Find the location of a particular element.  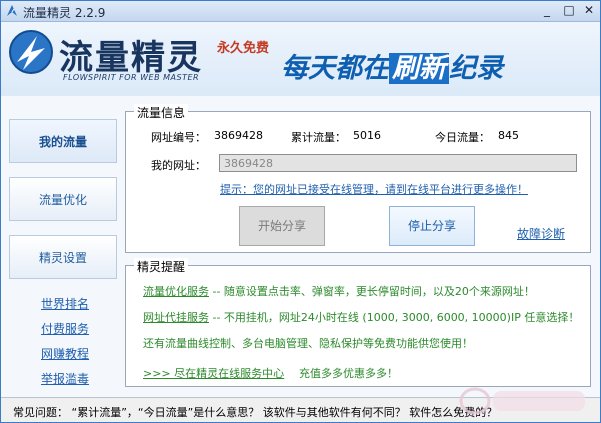

slogan-part-a: 每天都在 is located at coordinates (335, 68).